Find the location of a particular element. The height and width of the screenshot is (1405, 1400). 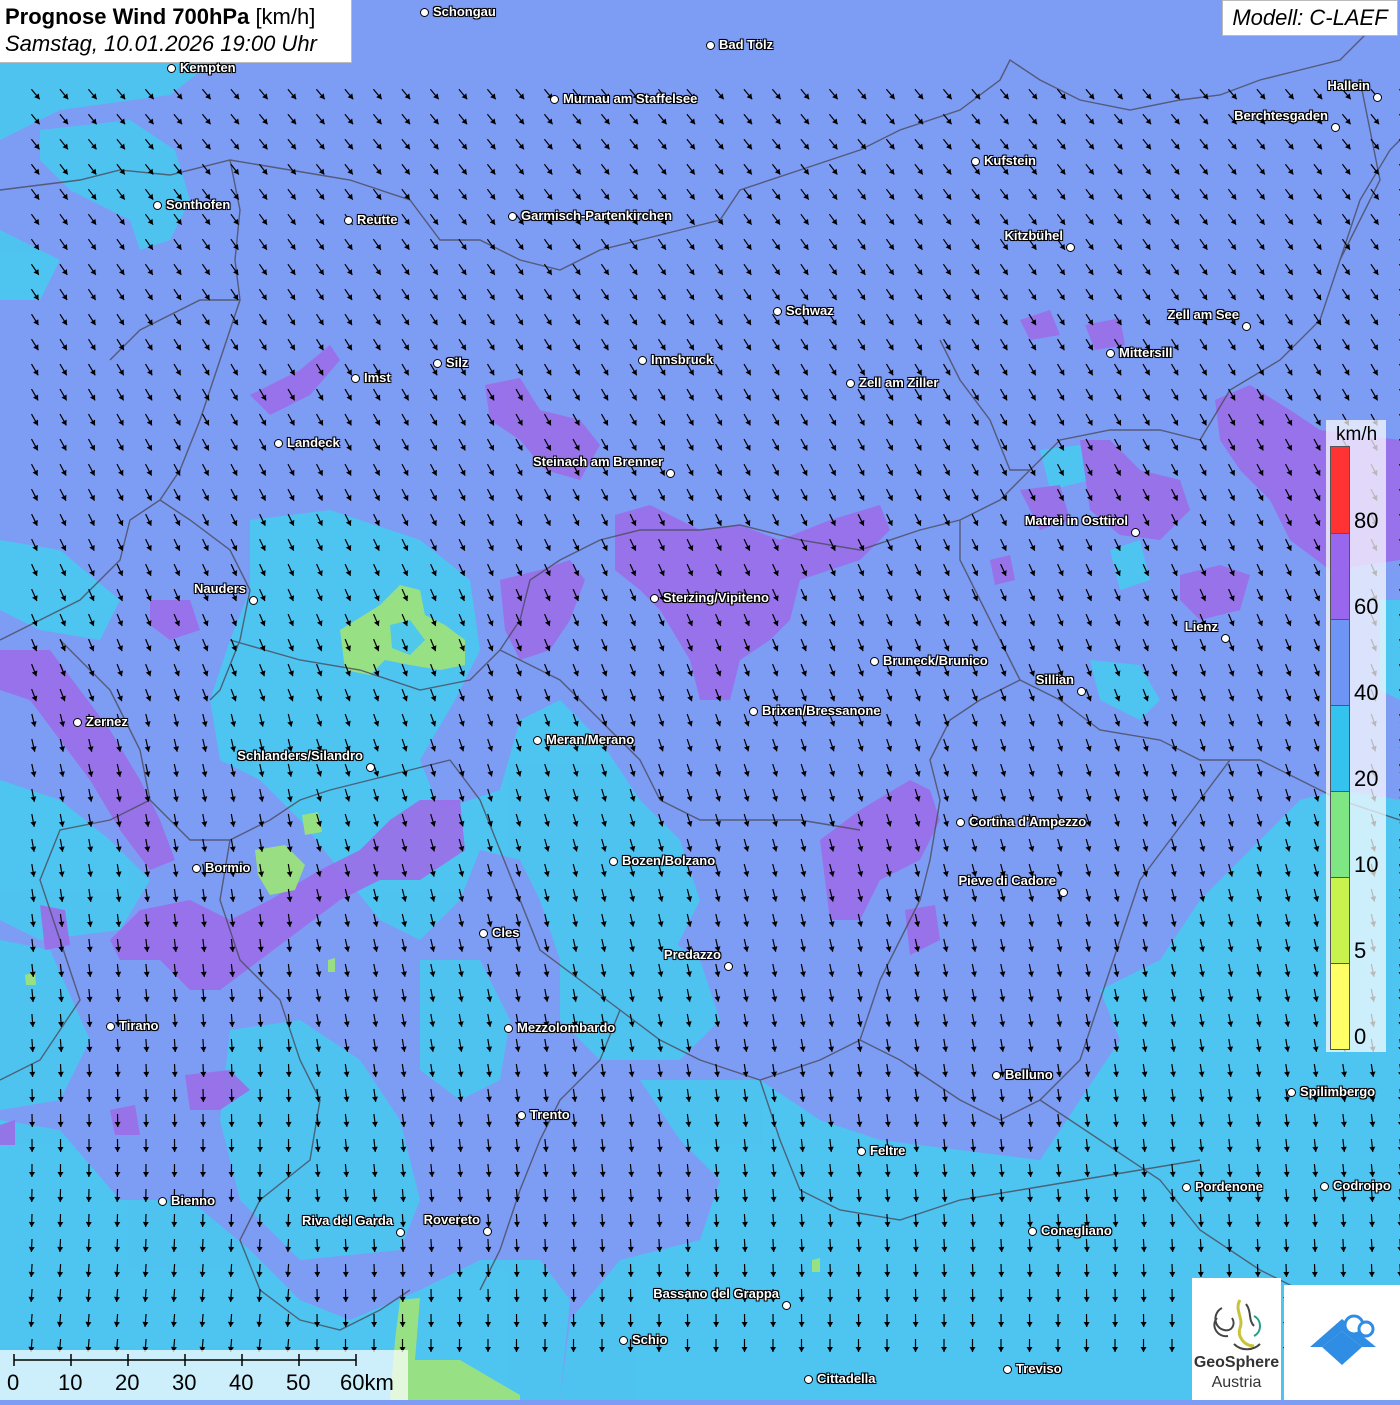

city-label: Landeck is located at coordinates (313, 442).